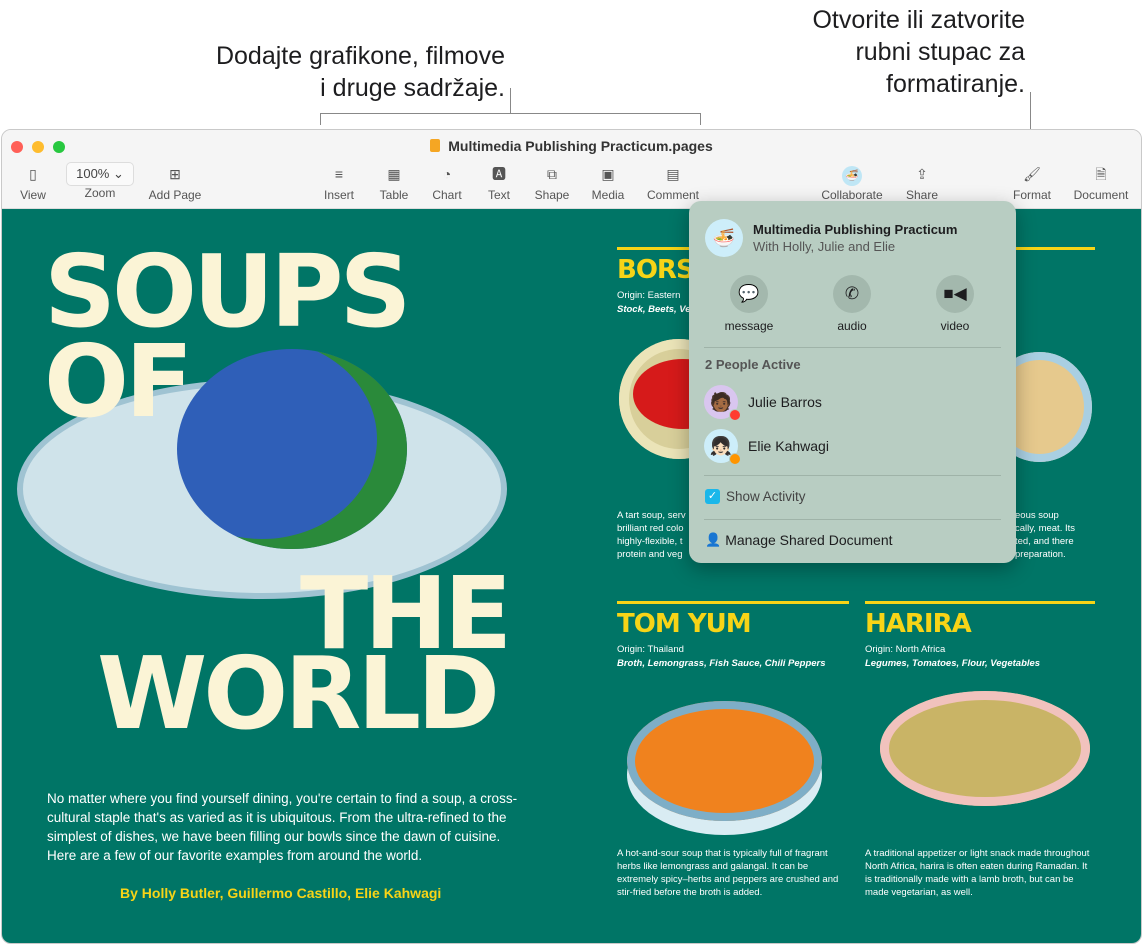 The width and height of the screenshot is (1144, 947). What do you see at coordinates (1044, 541) in the screenshot?
I see `desc-line: ted, and there` at bounding box center [1044, 541].